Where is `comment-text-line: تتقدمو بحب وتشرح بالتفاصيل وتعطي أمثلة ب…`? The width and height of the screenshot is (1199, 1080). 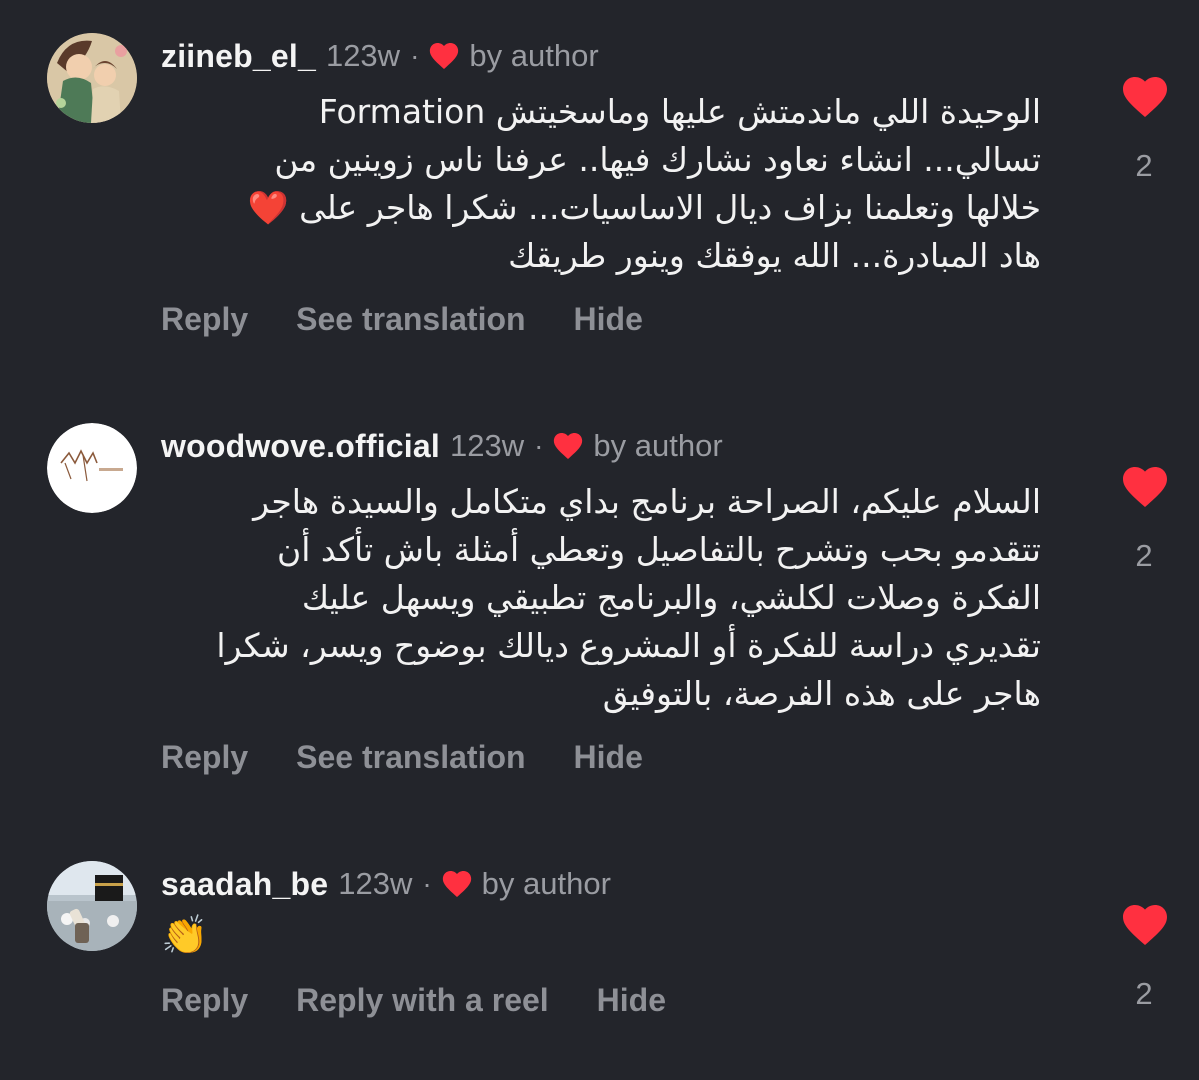 comment-text-line: تتقدمو بحب وتشرح بالتفاصيل وتعطي أمثلة ب… is located at coordinates (659, 549).